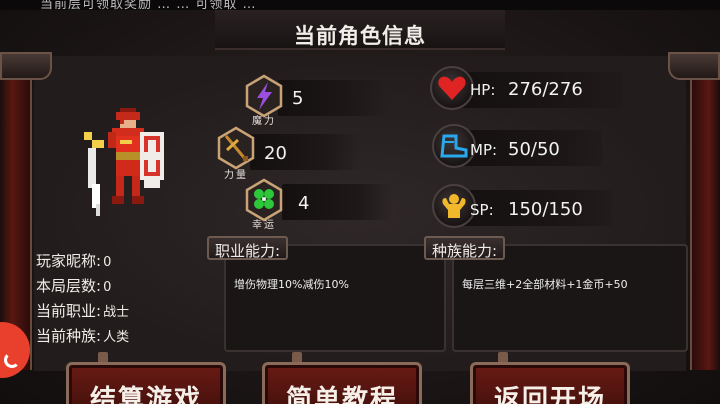 The width and height of the screenshot is (720, 404). I want to click on nickname-row: 玩家昵称: 0, so click(73, 260).